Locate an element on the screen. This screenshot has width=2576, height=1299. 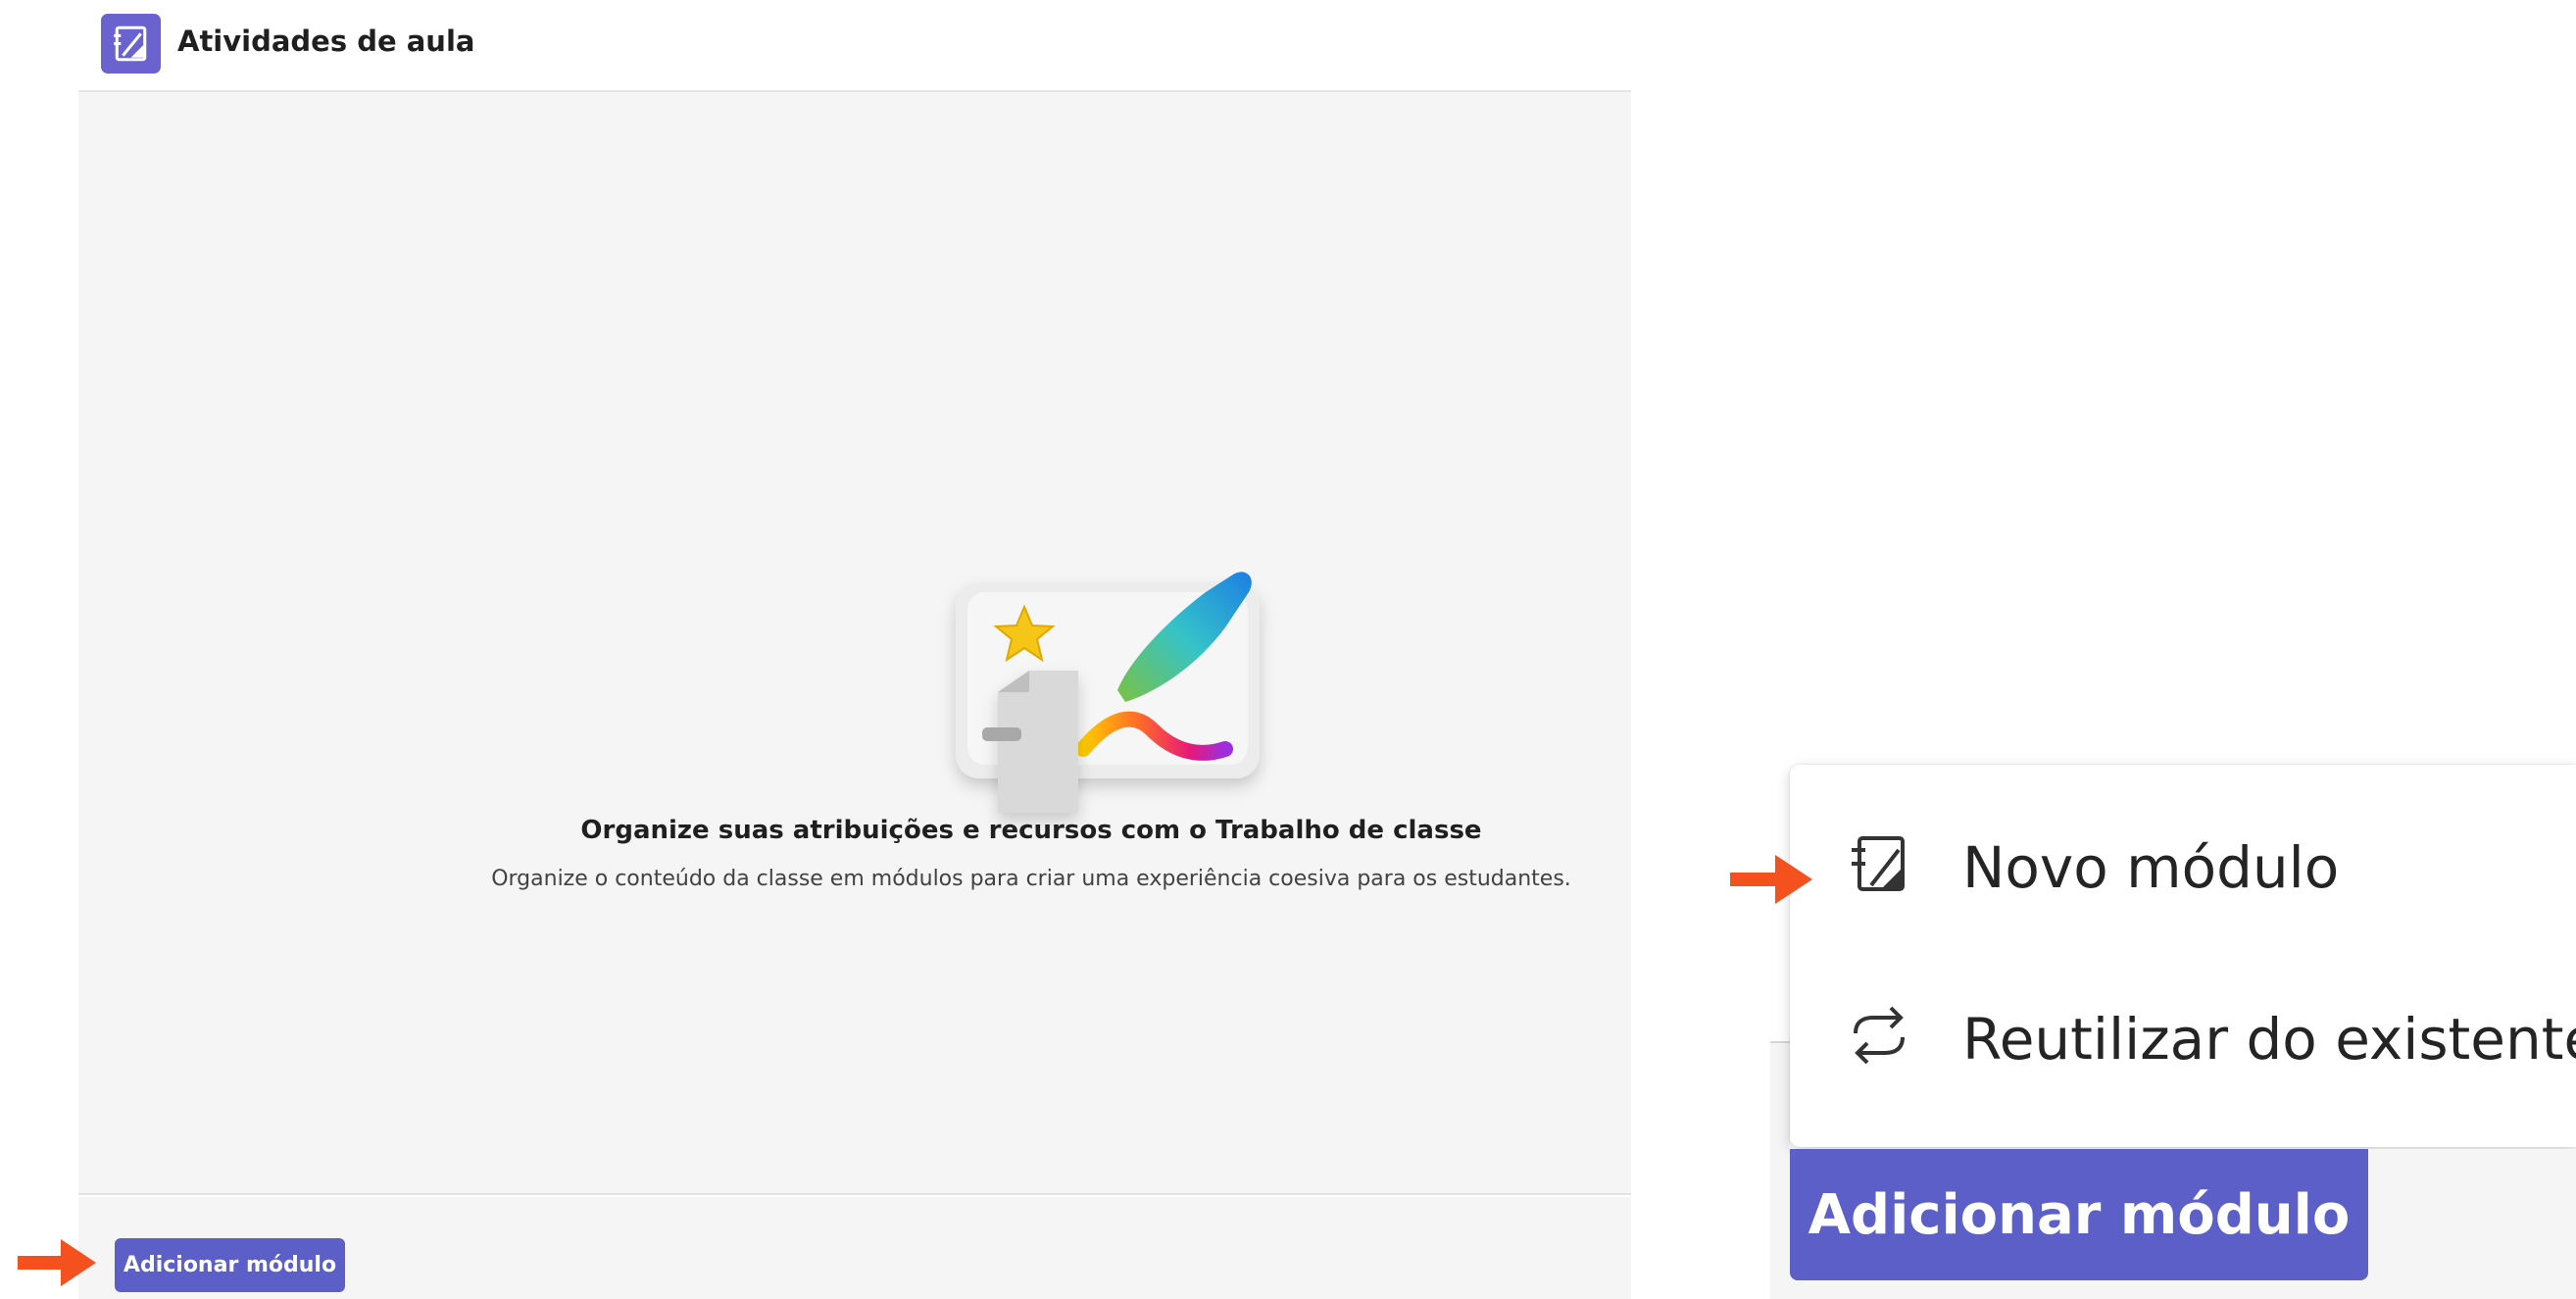
app-header: Atividades de aula is located at coordinates (854, 46).